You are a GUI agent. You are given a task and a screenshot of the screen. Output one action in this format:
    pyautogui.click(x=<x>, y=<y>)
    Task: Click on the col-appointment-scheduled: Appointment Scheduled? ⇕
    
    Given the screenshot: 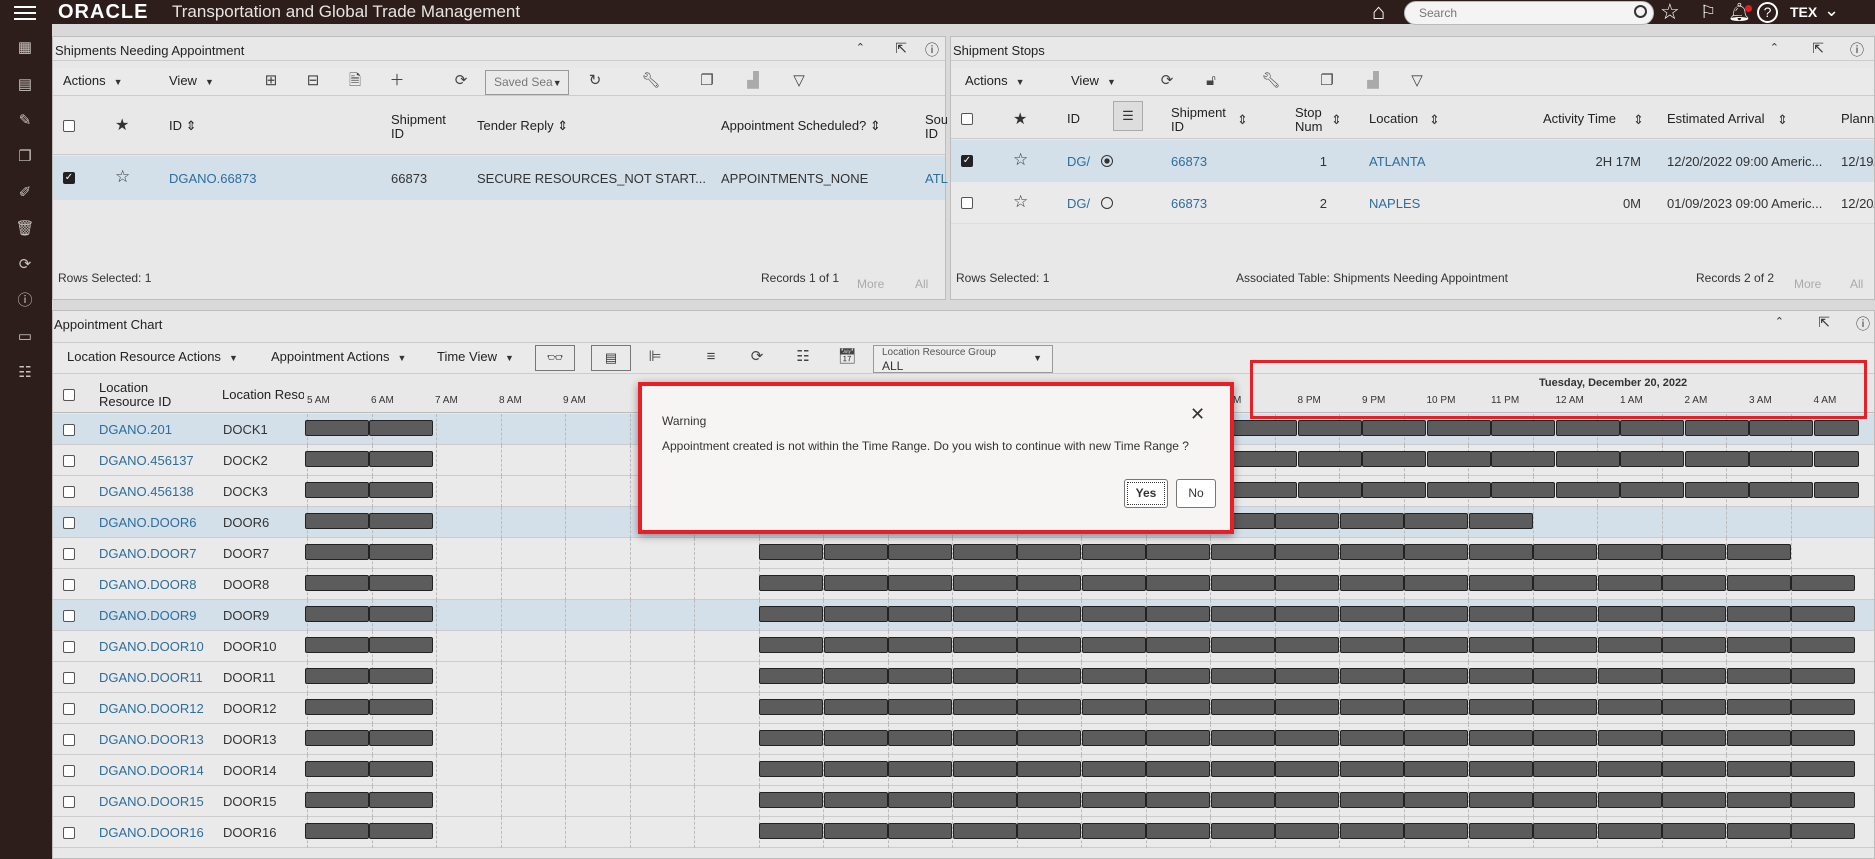 What is the action you would take?
    pyautogui.click(x=801, y=126)
    